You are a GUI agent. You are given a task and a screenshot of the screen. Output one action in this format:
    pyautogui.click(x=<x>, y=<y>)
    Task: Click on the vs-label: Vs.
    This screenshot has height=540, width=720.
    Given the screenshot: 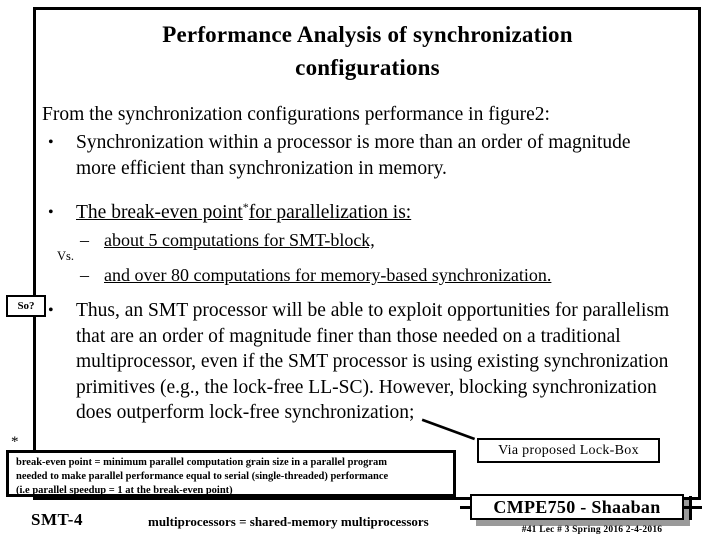 What is the action you would take?
    pyautogui.click(x=66, y=256)
    